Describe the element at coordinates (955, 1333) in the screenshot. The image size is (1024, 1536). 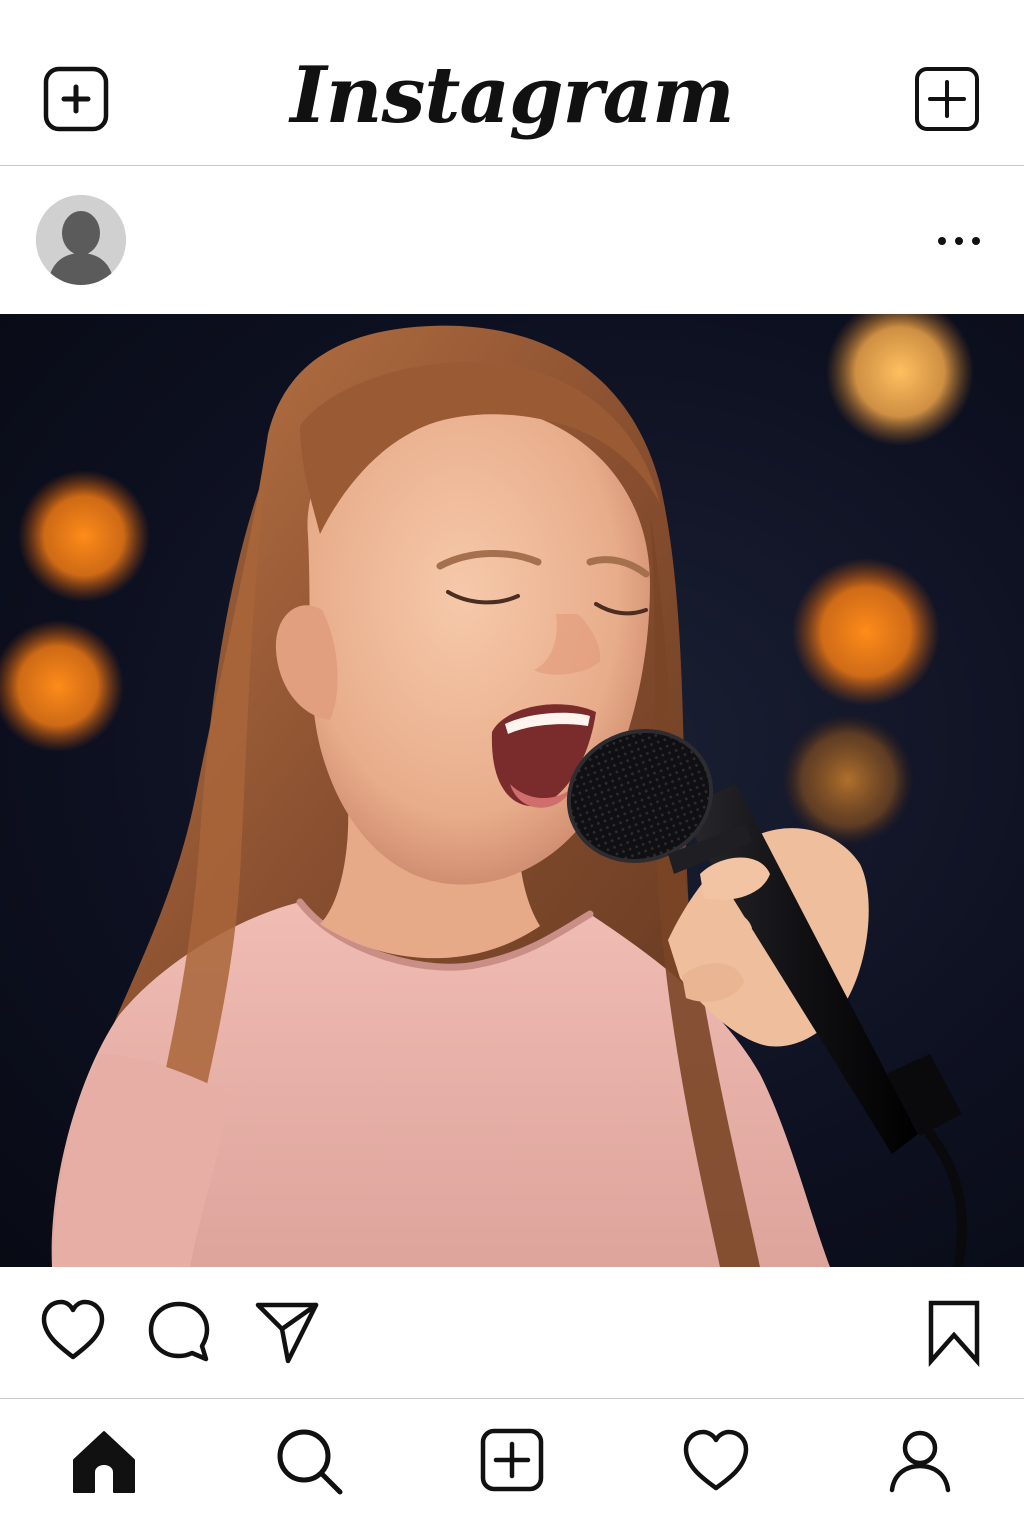
I see `bookmark-icon` at that location.